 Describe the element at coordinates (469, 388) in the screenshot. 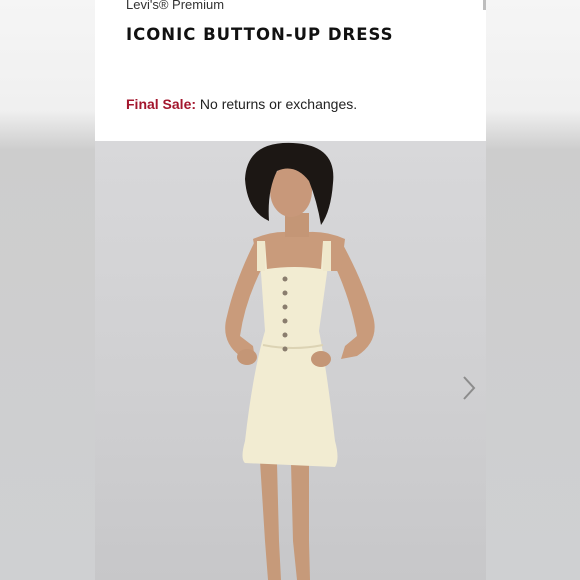

I see `chevron-right-icon` at that location.